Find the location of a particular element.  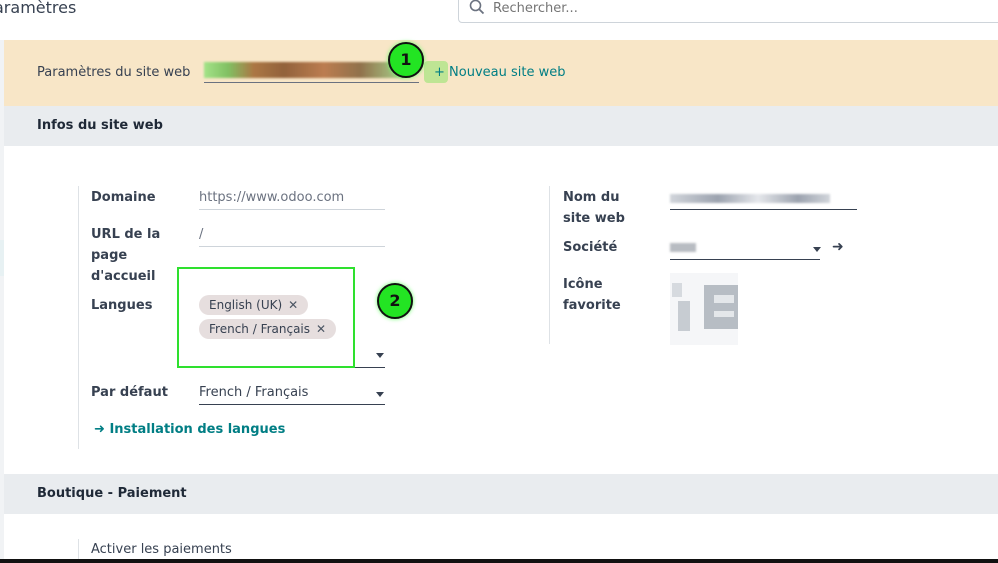

home-url-label-line-2: page is located at coordinates (109, 255).